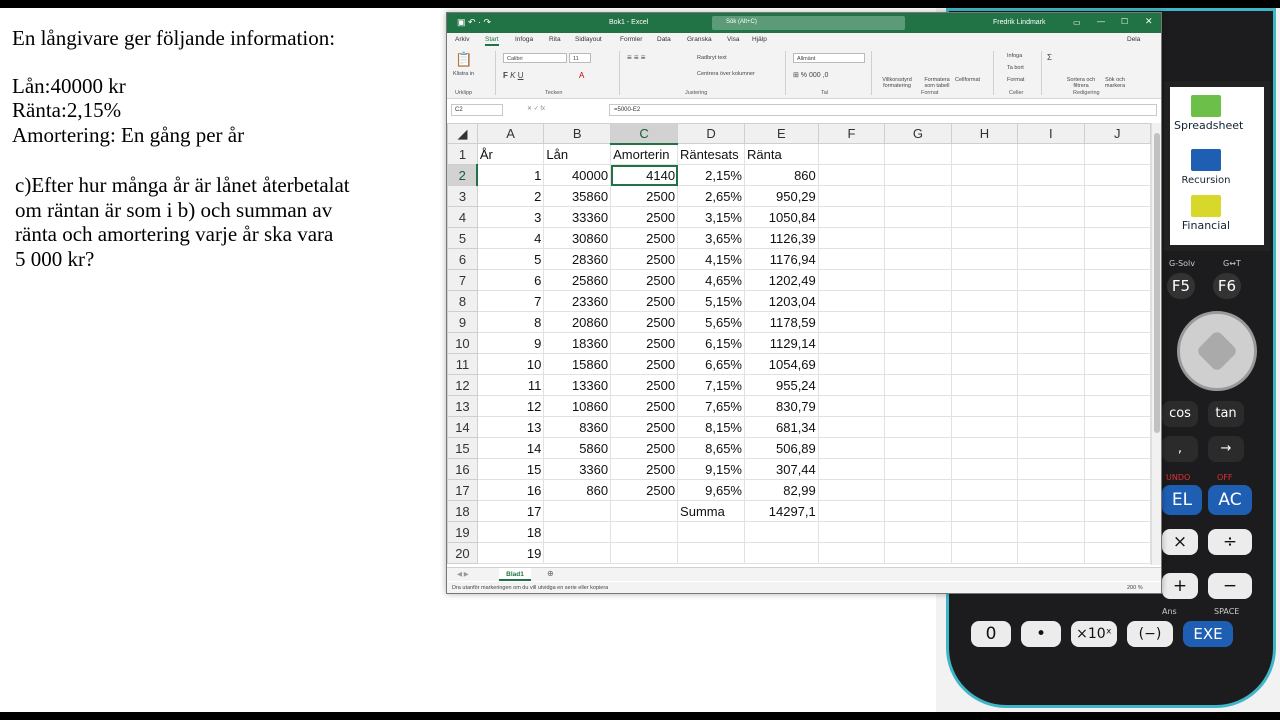  What do you see at coordinates (781, 490) in the screenshot?
I see `cell: 82,99` at bounding box center [781, 490].